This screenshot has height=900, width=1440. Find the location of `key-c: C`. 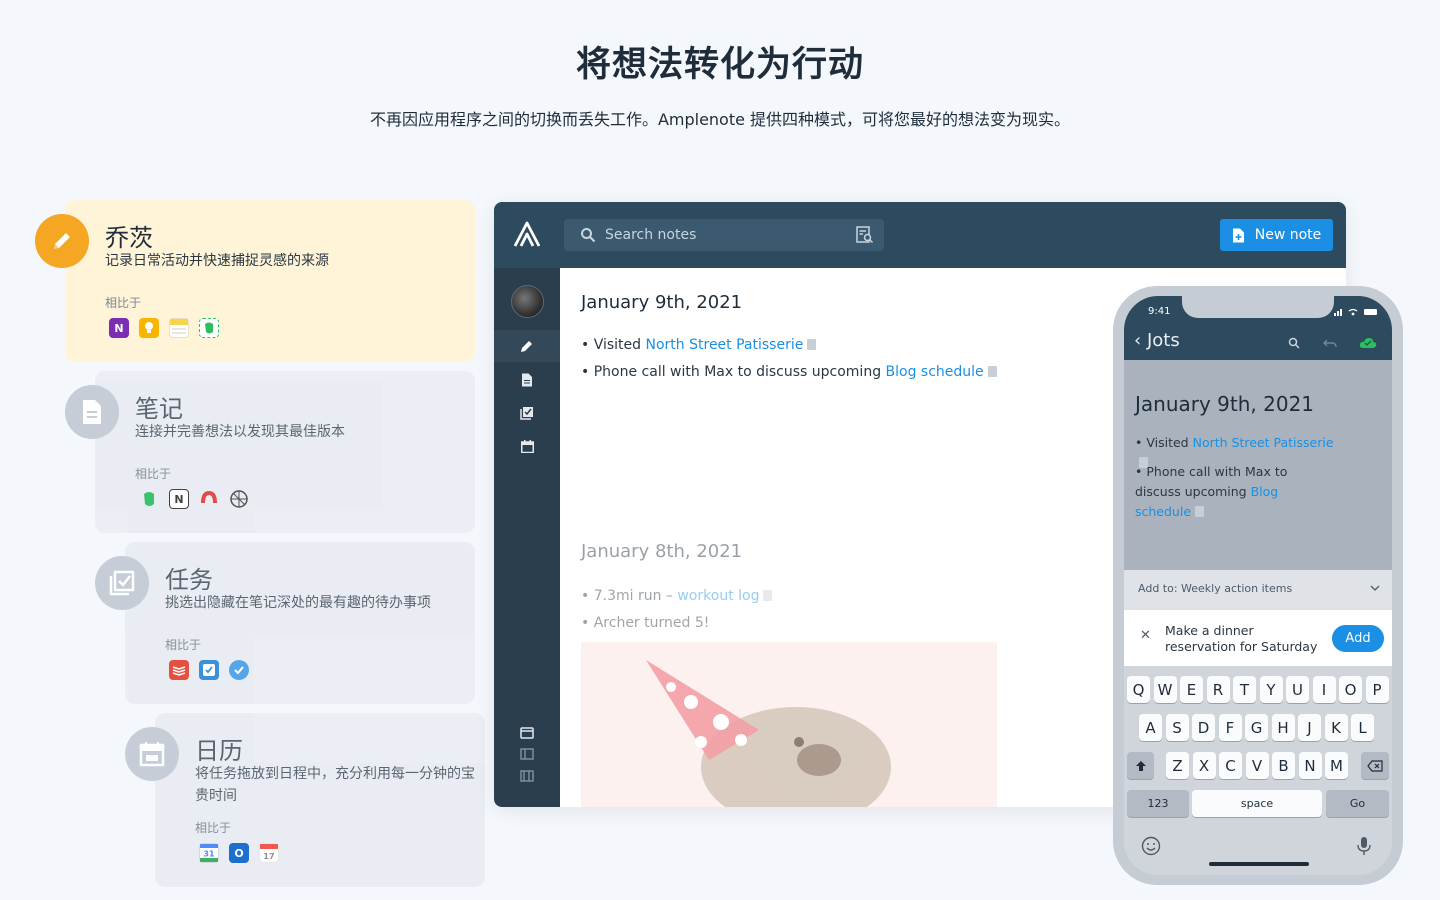

key-c: C is located at coordinates (1230, 765).